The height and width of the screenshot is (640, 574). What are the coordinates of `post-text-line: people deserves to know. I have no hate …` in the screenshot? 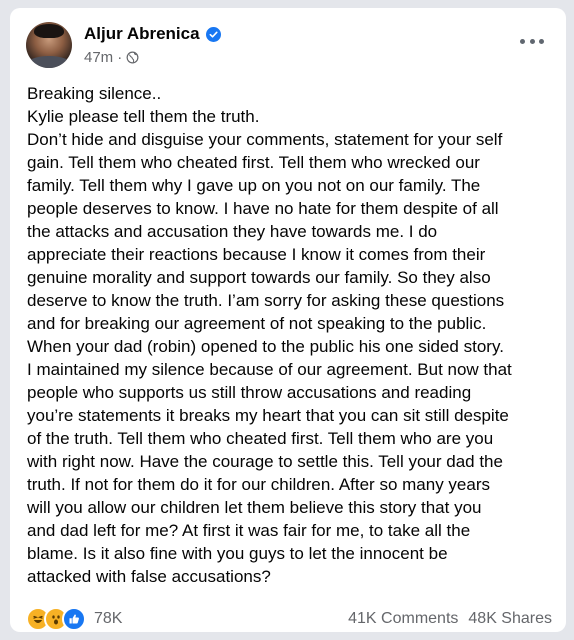 It's located at (263, 208).